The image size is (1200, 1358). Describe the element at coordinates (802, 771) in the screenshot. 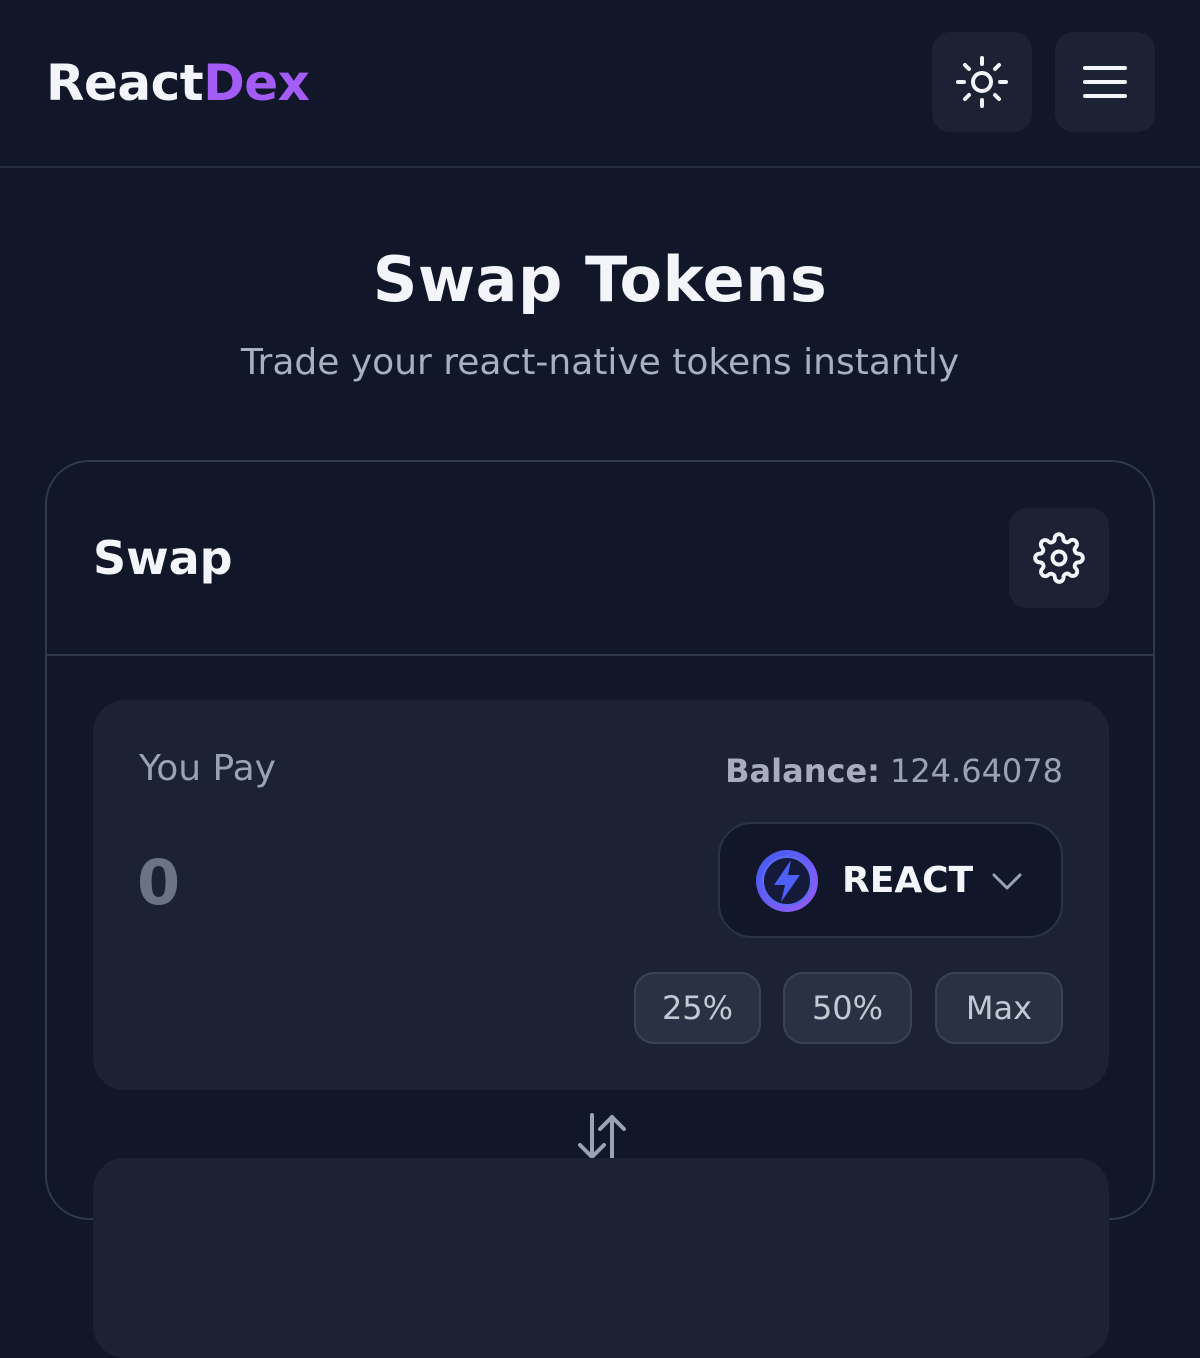

I see `balance-label: Balance:` at that location.